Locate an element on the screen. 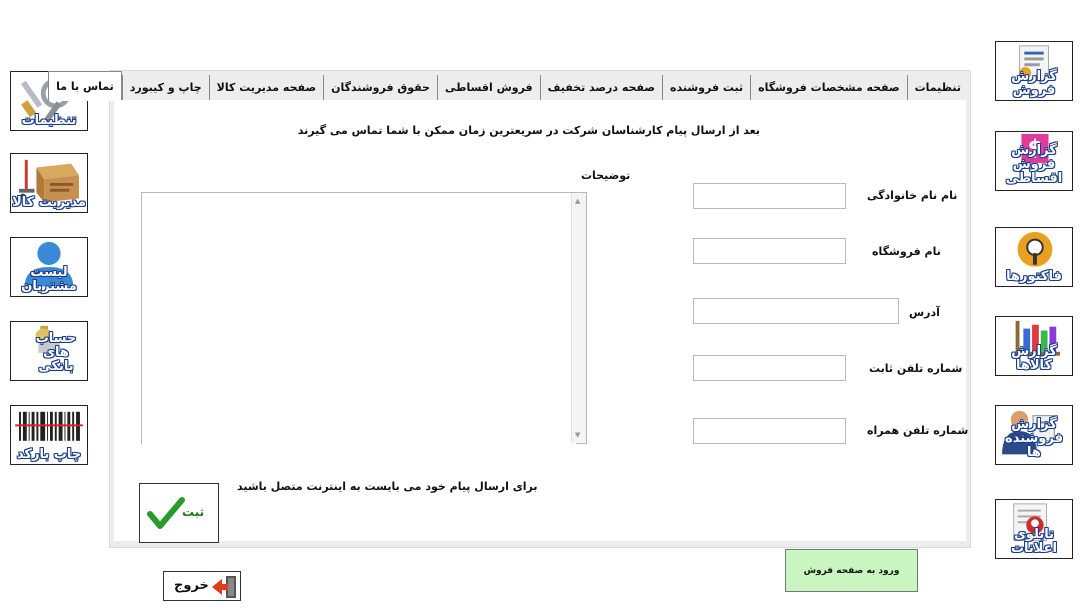 The image size is (1084, 612). address-label: آدرس is located at coordinates (924, 312).